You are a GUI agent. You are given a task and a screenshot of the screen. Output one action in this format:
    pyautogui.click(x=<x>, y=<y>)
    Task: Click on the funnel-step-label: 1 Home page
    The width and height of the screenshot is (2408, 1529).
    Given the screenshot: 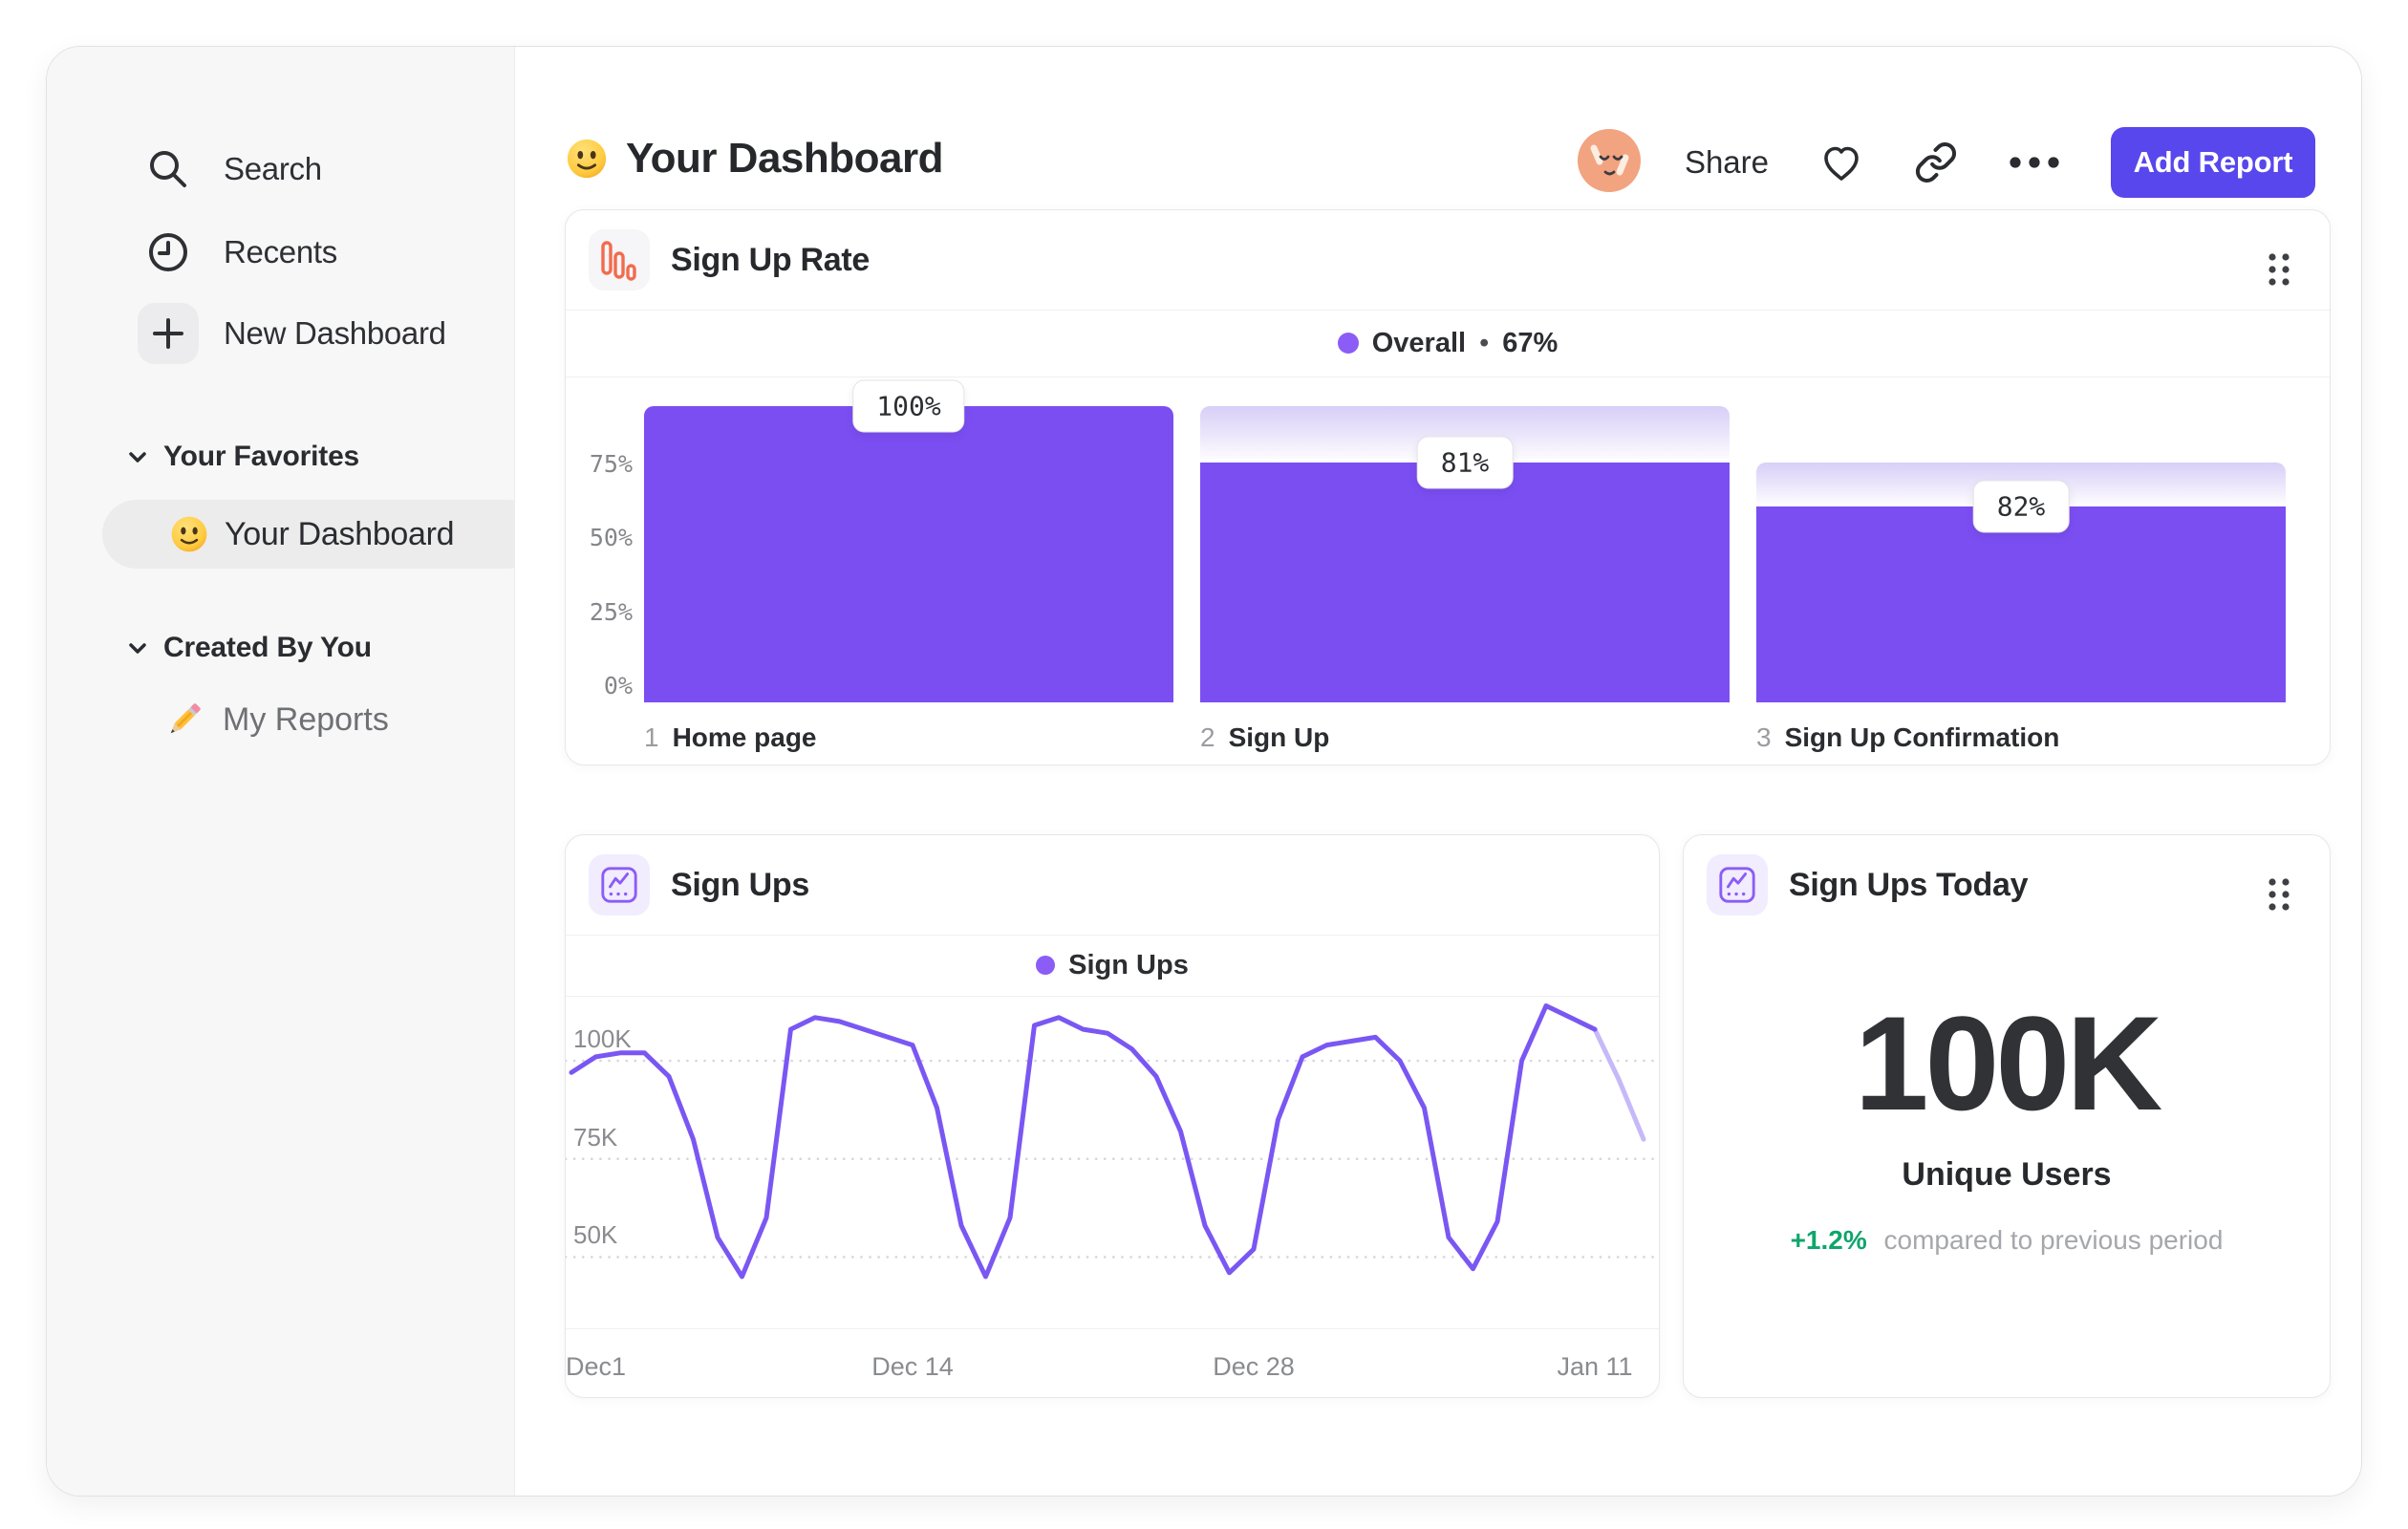 What is the action you would take?
    pyautogui.click(x=730, y=737)
    